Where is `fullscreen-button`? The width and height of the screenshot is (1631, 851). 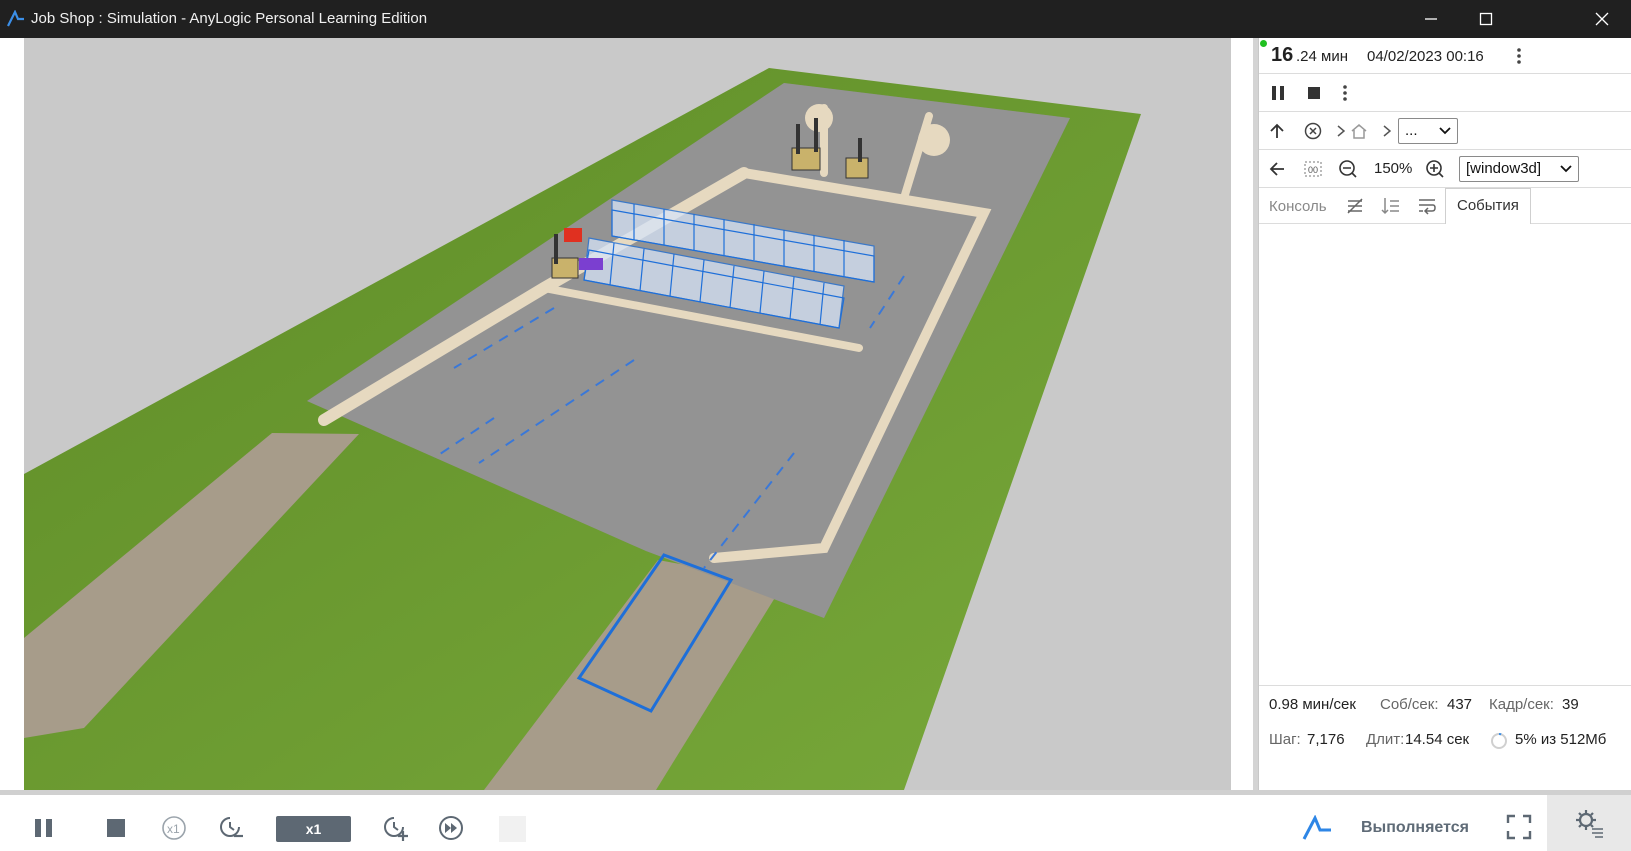
fullscreen-button is located at coordinates (1519, 827).